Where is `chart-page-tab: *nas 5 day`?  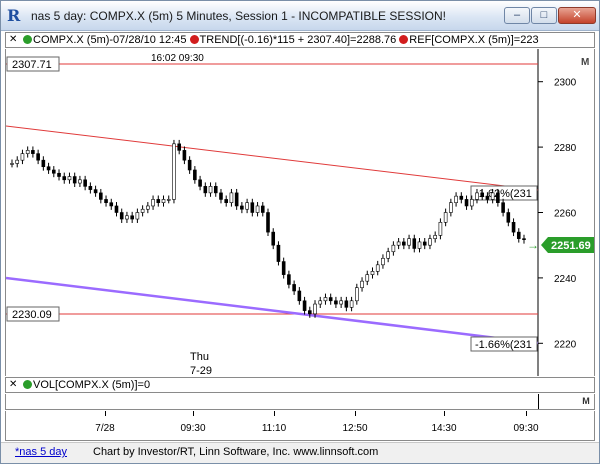
chart-page-tab: *nas 5 day is located at coordinates (41, 452).